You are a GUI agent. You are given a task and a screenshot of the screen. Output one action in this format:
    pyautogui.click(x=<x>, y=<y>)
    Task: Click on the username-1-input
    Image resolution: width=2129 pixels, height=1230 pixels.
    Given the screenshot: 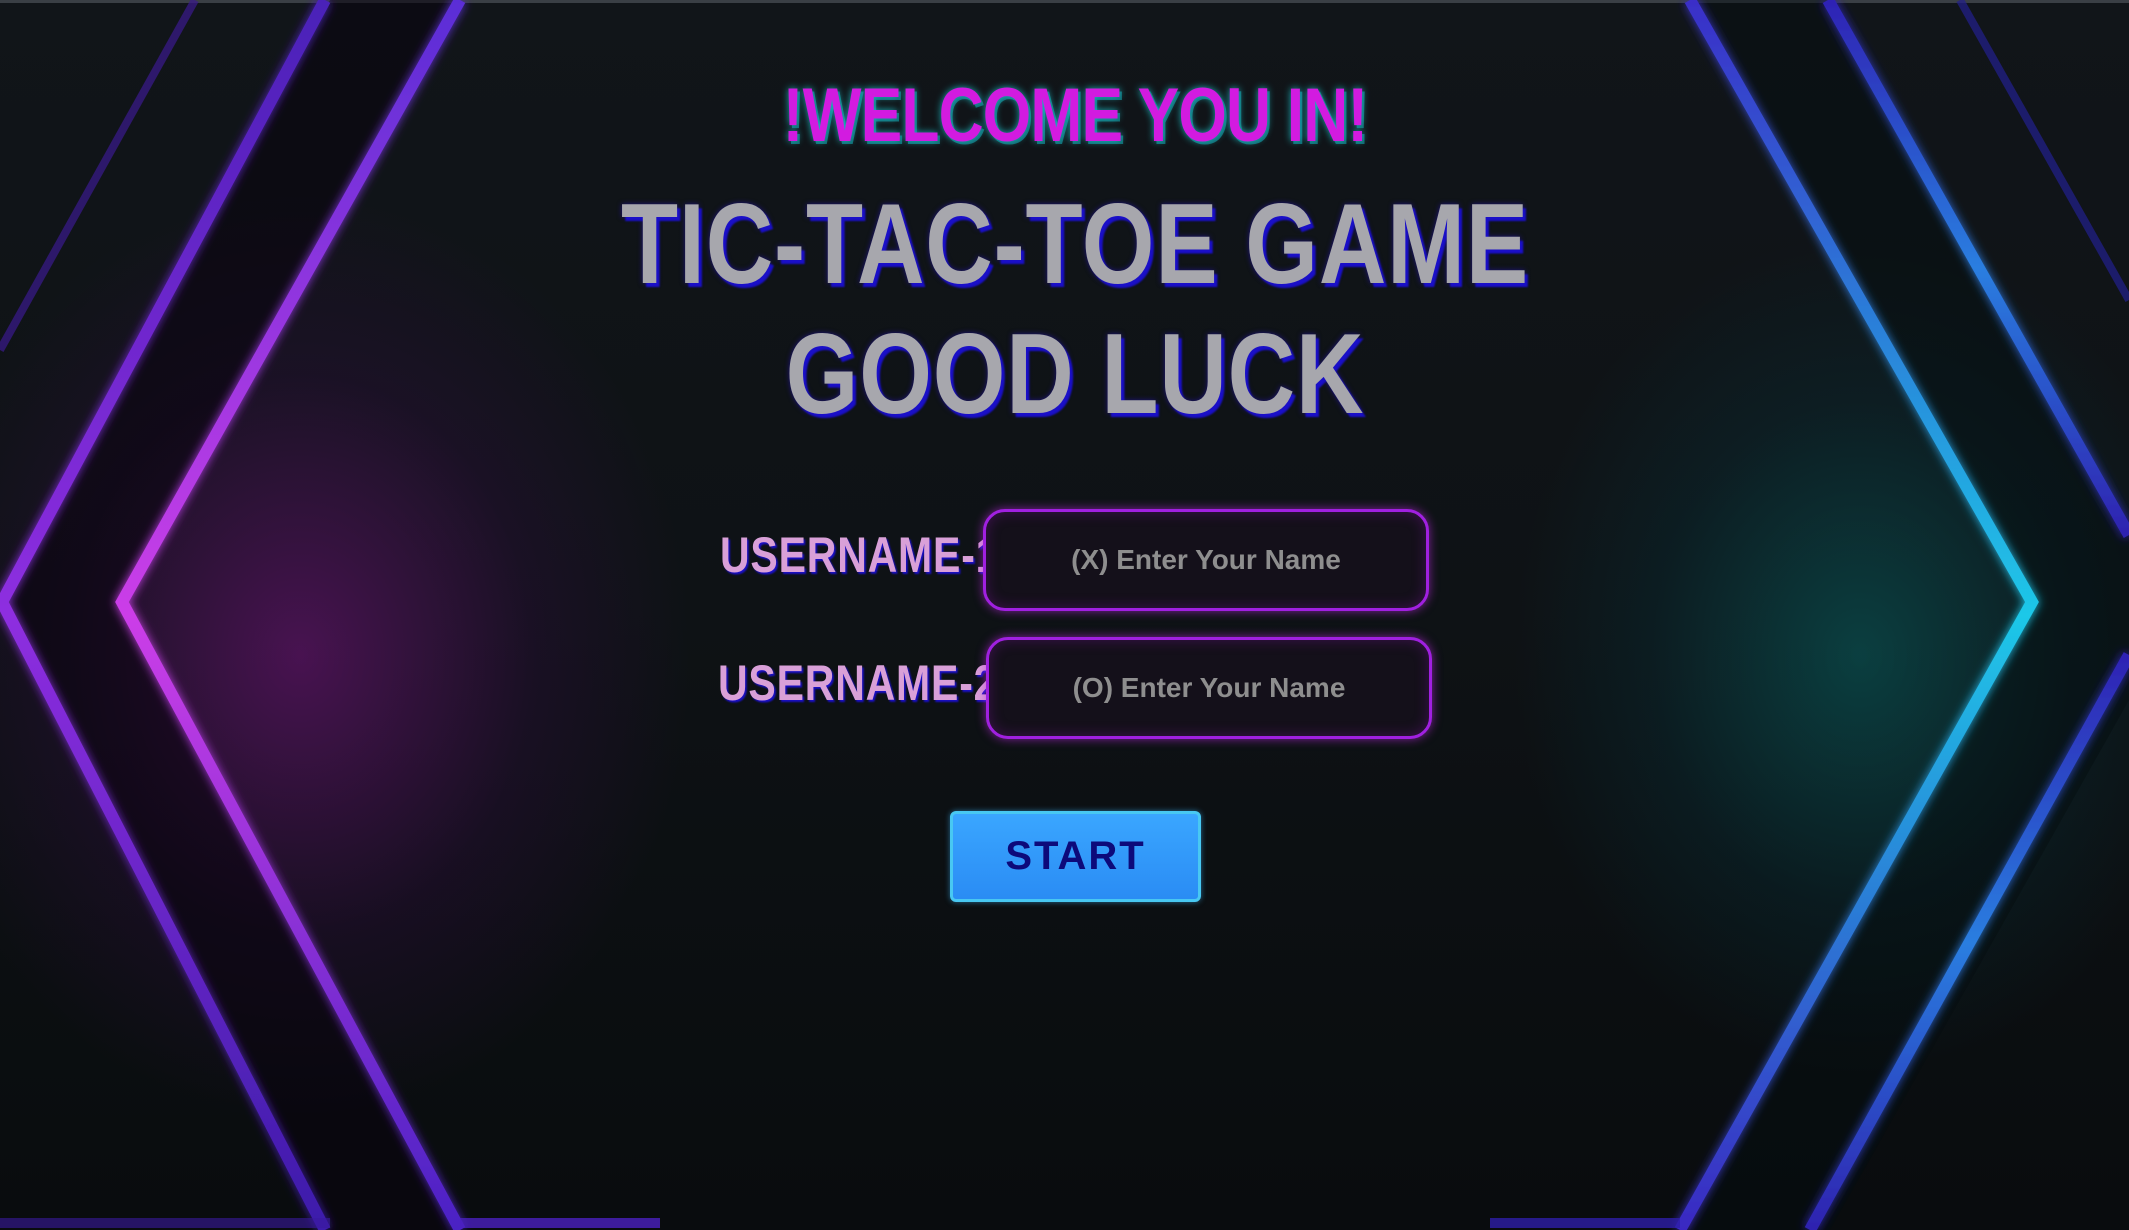 What is the action you would take?
    pyautogui.click(x=1206, y=560)
    